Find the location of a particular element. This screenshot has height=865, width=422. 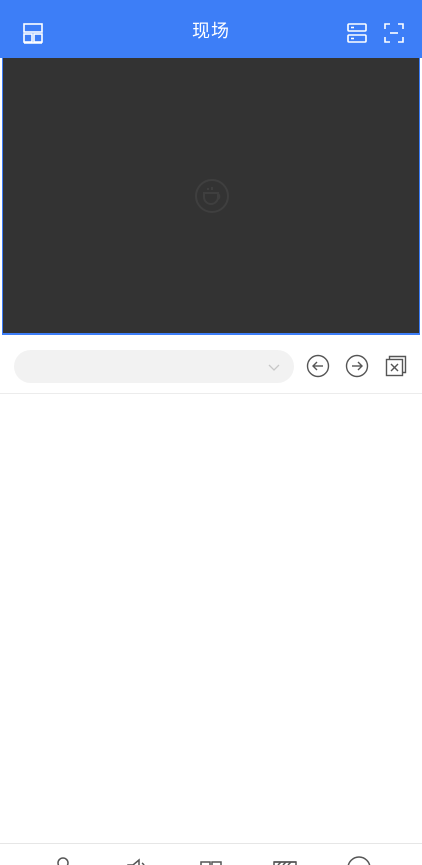

next-arrow-icon is located at coordinates (357, 366).